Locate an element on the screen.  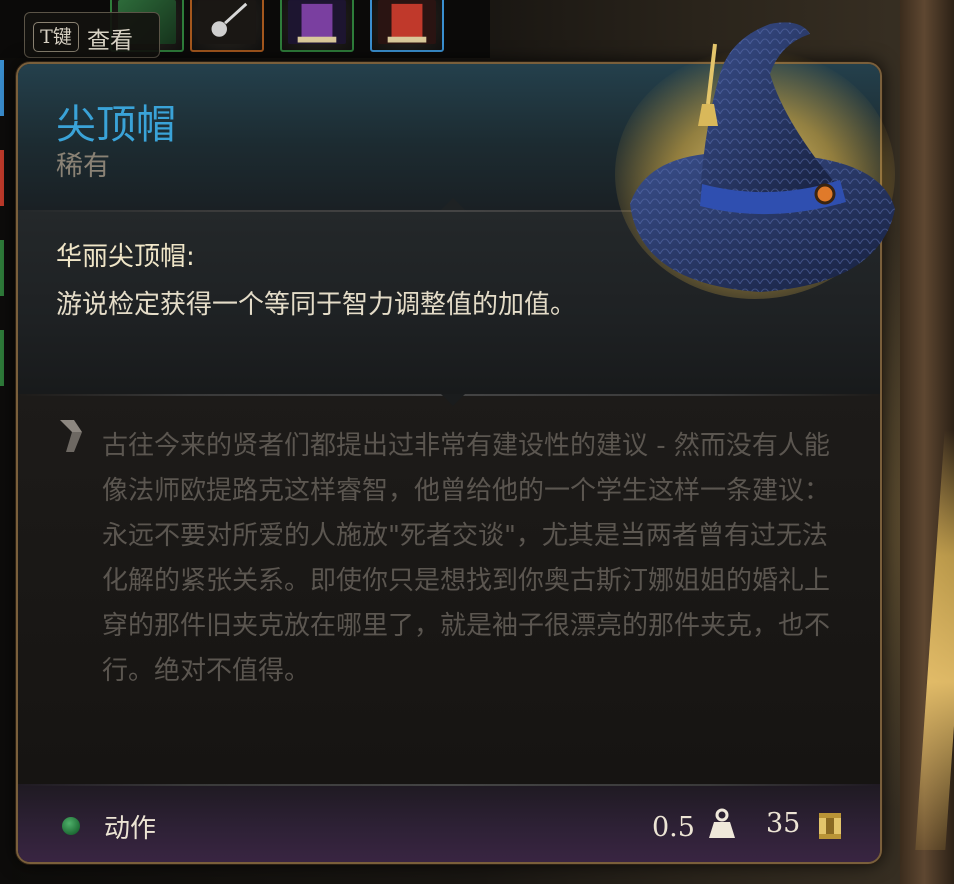
hotkey-label: 查看 is located at coordinates (110, 41).